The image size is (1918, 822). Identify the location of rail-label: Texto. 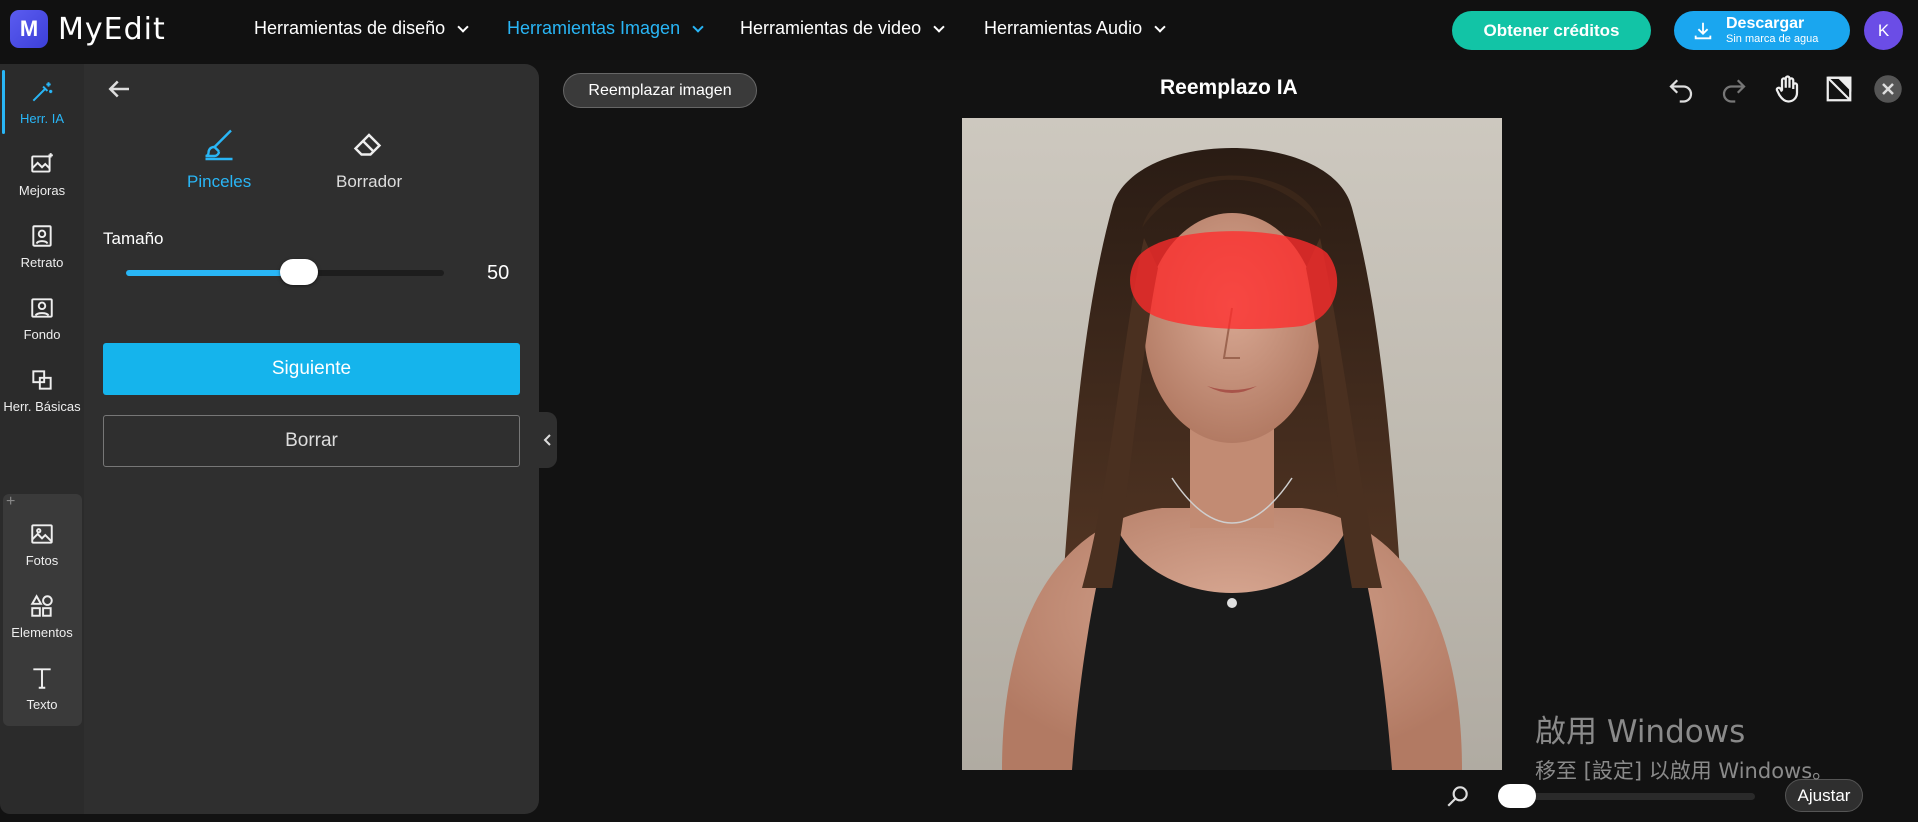
(42, 704).